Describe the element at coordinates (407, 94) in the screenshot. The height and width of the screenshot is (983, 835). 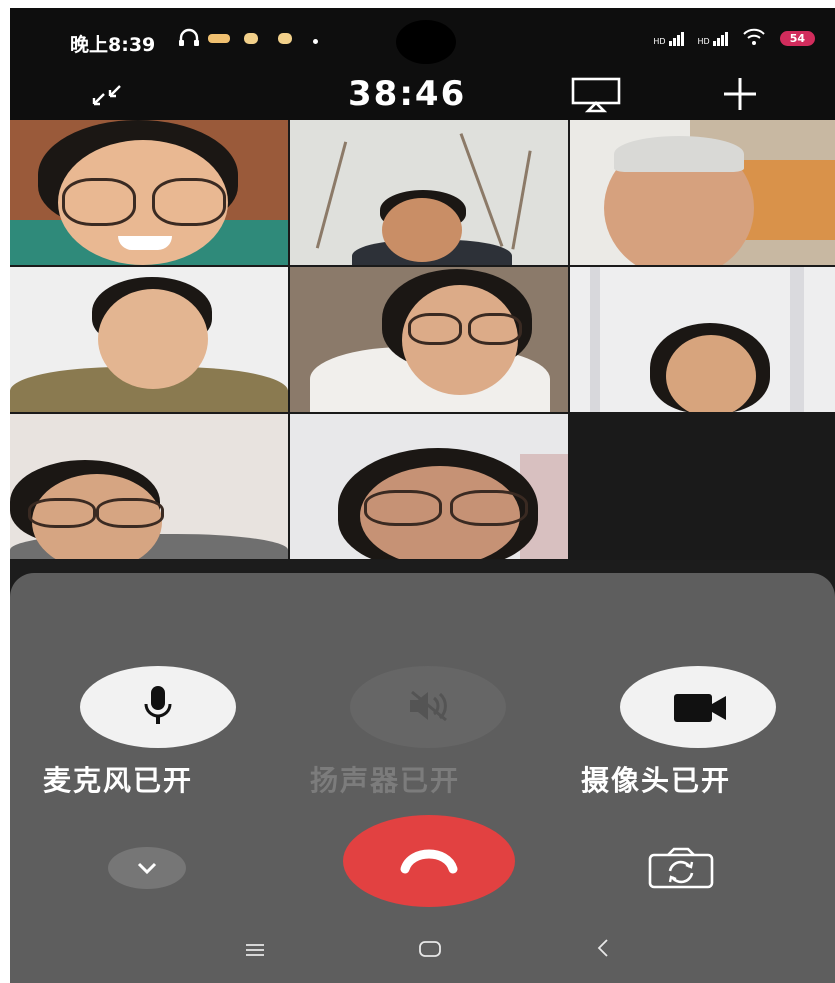
I see `call-timer: 38:46` at that location.